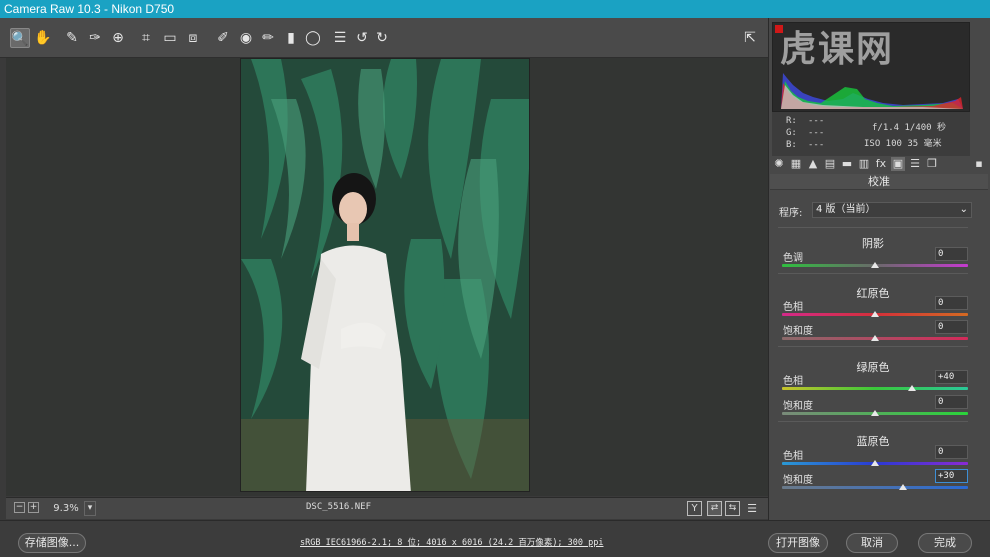 Image resolution: width=990 pixels, height=557 pixels. Describe the element at coordinates (837, 49) in the screenshot. I see `watermark: 虎课网` at that location.